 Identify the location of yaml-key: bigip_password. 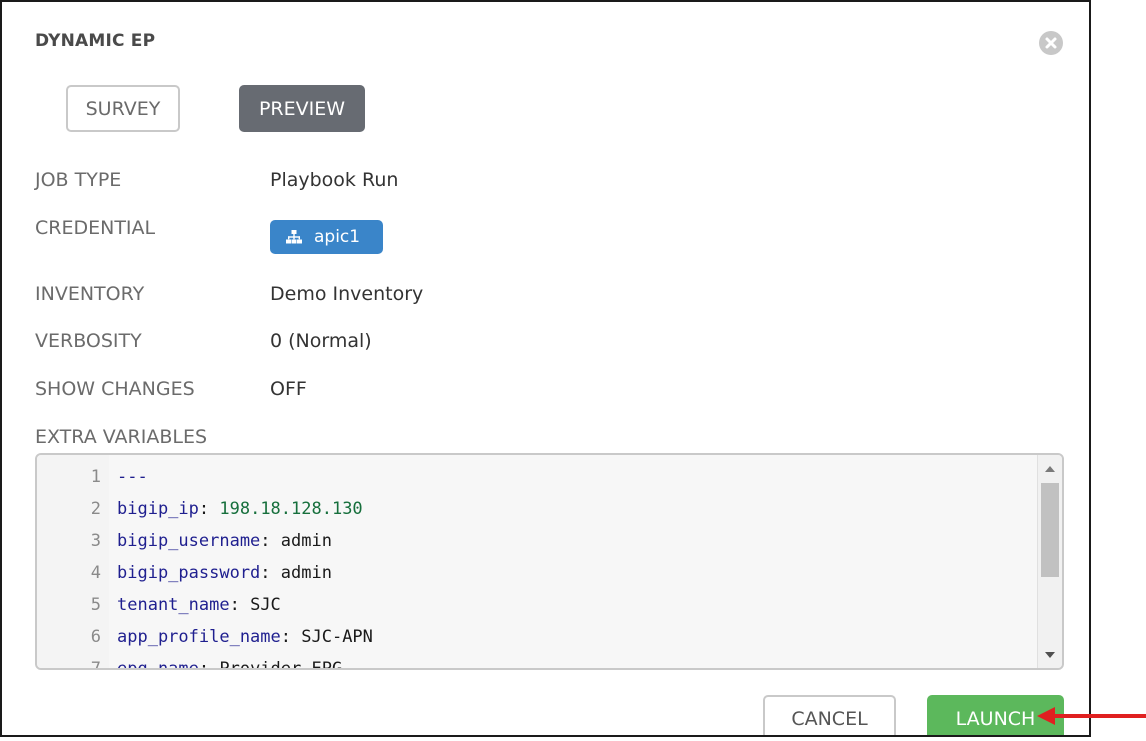
(189, 573).